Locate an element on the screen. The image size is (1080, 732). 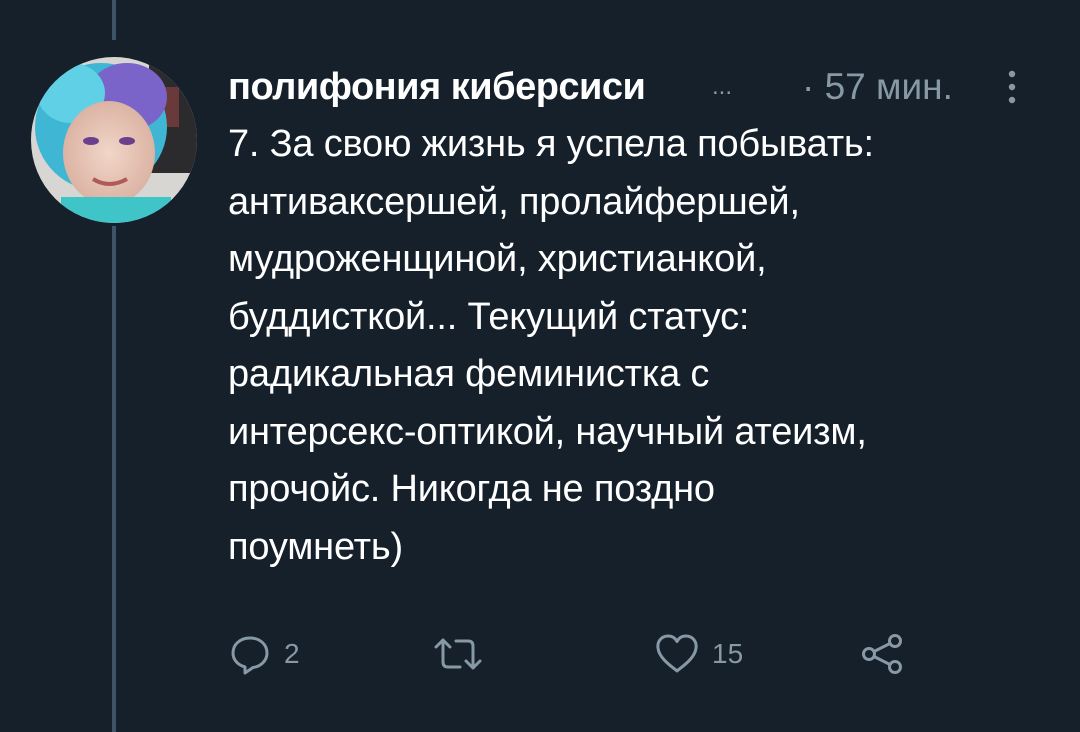
like-count: 15 is located at coordinates (728, 653).